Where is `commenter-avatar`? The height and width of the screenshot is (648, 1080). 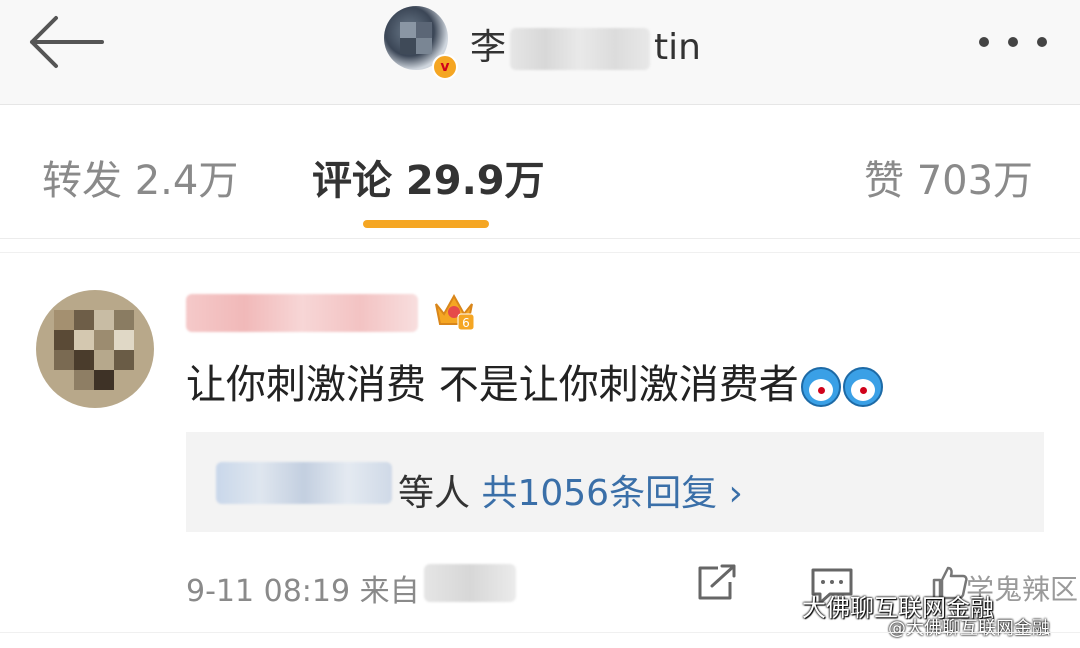 commenter-avatar is located at coordinates (95, 349).